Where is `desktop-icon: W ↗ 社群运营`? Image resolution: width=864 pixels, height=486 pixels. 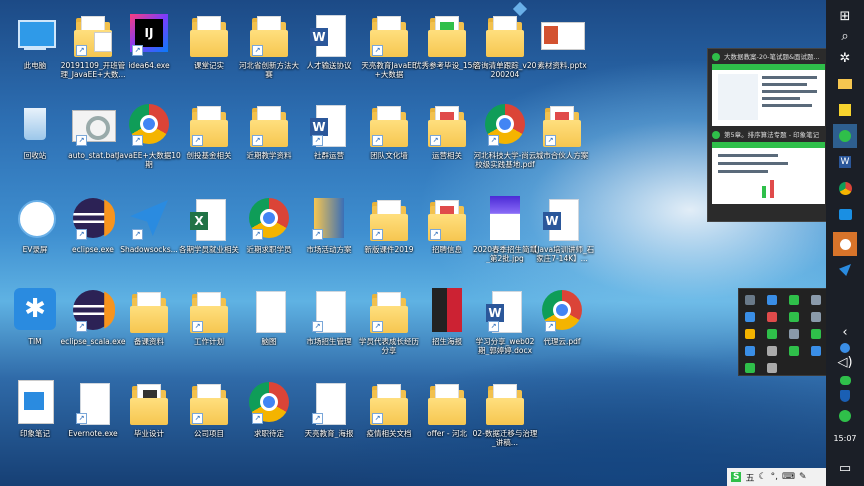
desktop-icon: W ↗ 社群运营 is located at coordinates (329, 137).